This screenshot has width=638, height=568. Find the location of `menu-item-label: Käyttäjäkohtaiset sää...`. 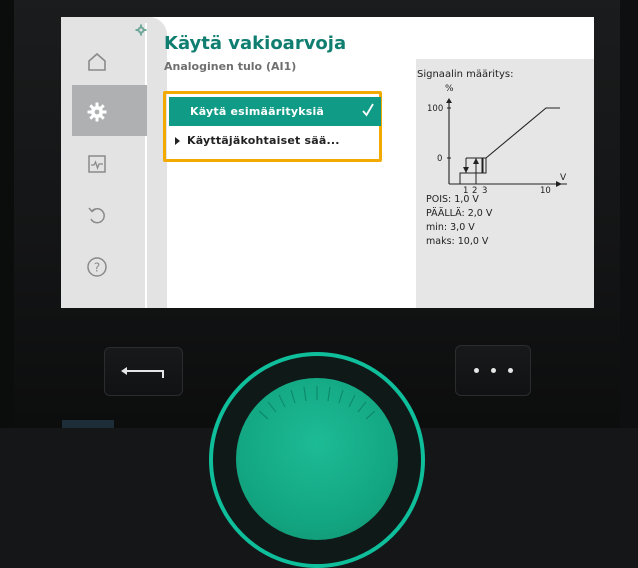

menu-item-label: Käyttäjäkohtaiset sää... is located at coordinates (263, 140).